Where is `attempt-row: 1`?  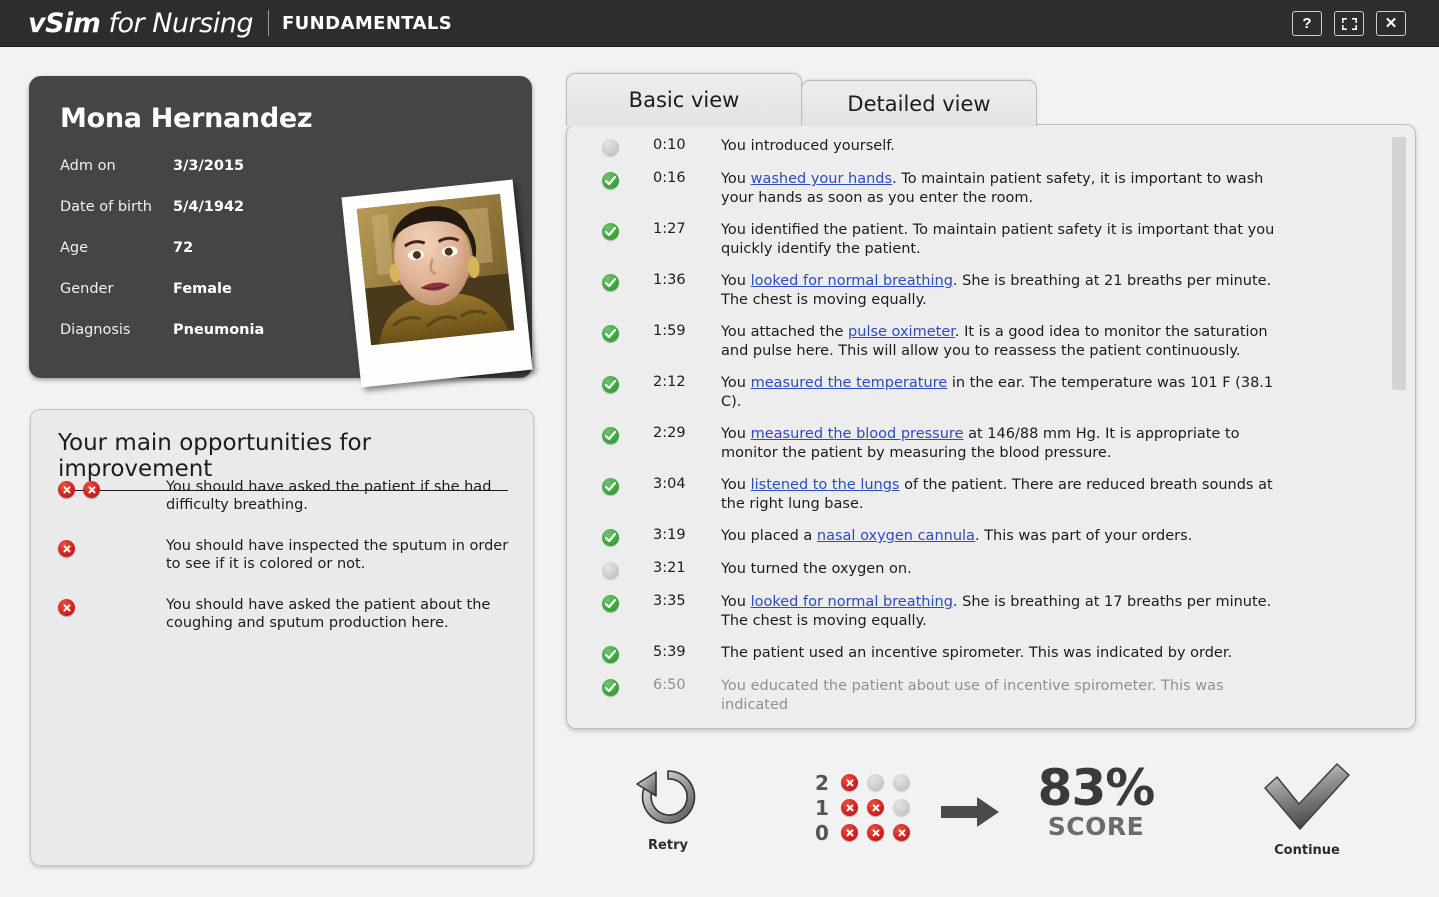
attempt-row: 1 is located at coordinates (862, 807).